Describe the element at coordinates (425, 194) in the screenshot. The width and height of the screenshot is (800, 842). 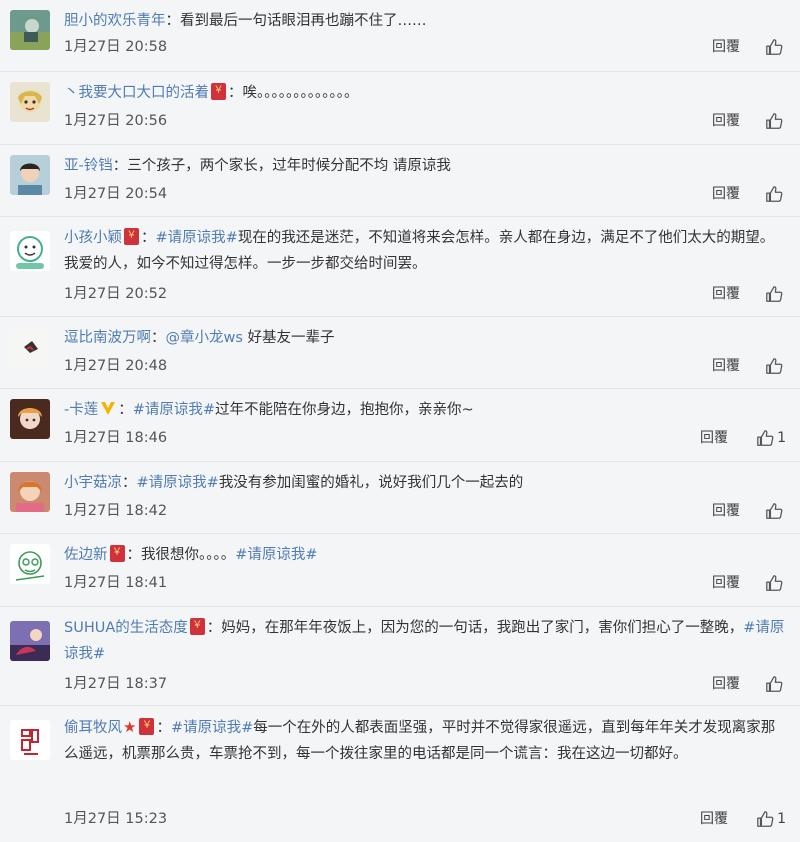
I see `comment-meta: 1月27日 20:54 回覆` at that location.